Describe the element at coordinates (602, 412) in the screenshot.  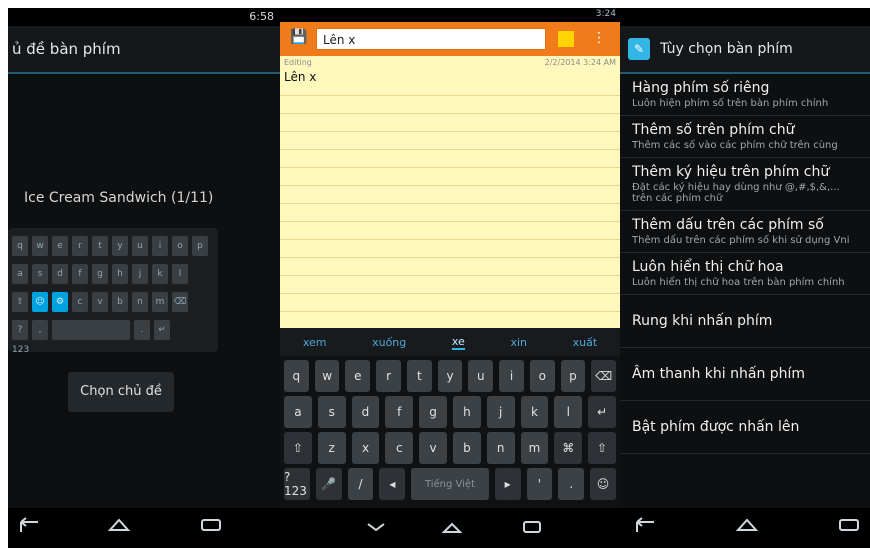
I see `enter-key: ↵` at that location.